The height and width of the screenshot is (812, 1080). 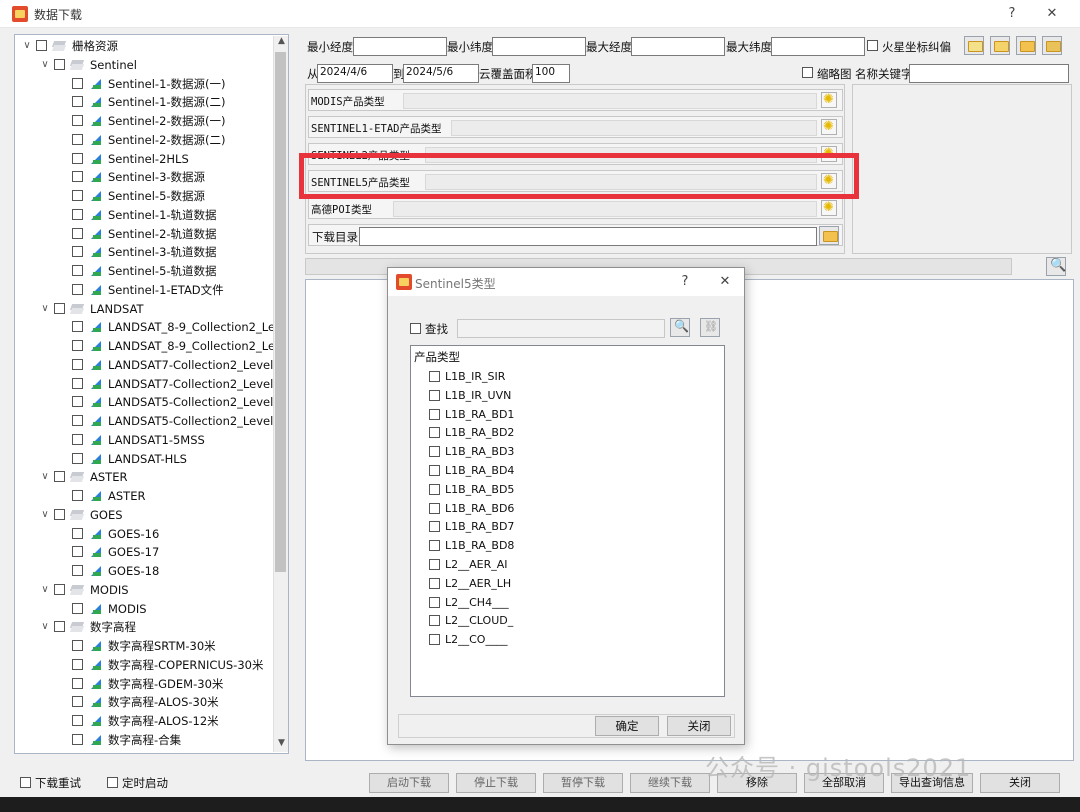 What do you see at coordinates (144, 177) in the screenshot?
I see `tree-item-row: Sentinel-3-数据源` at bounding box center [144, 177].